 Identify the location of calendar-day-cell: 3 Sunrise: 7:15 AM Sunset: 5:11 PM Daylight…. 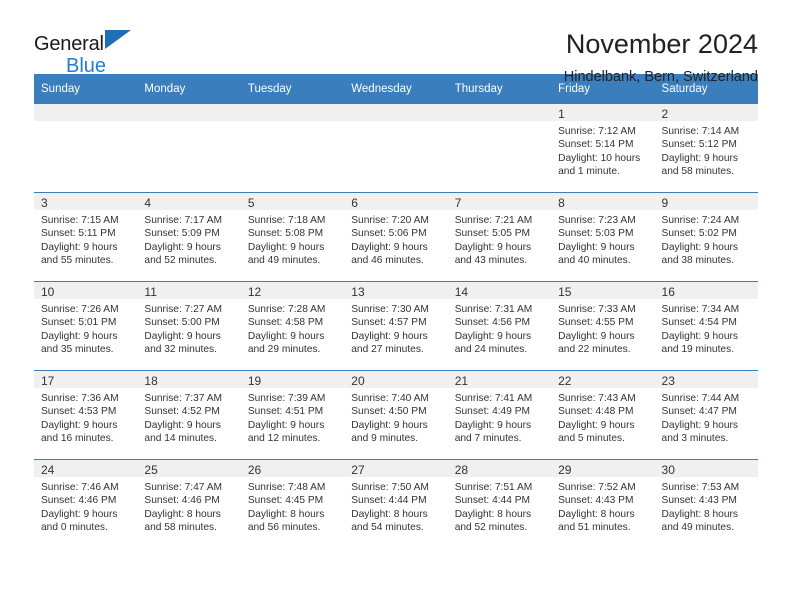
(86, 237).